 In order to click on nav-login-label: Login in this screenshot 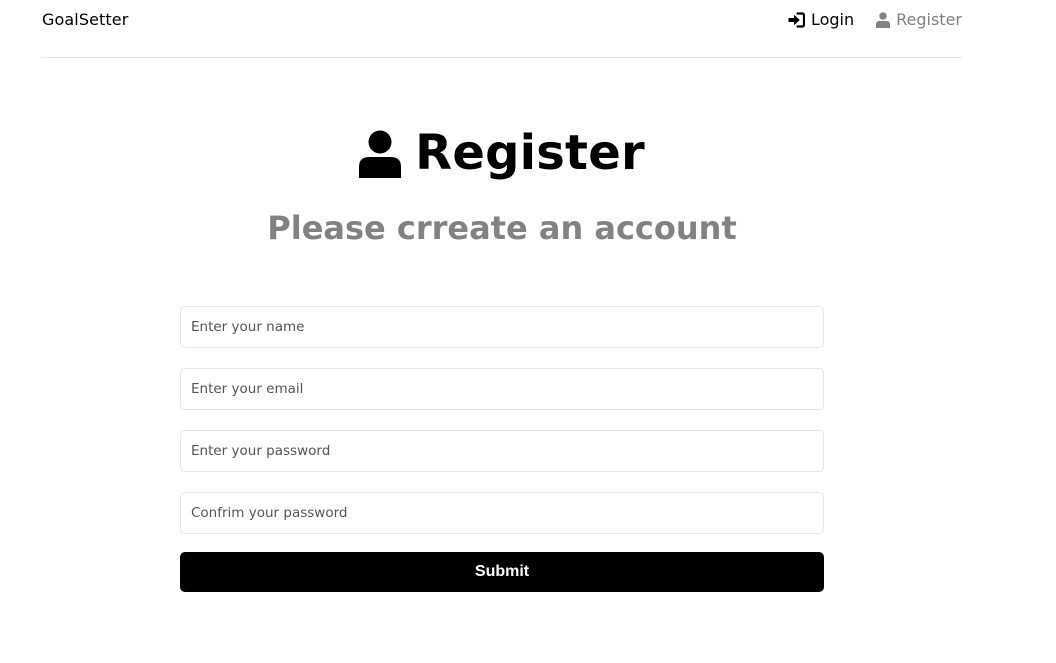, I will do `click(832, 19)`.